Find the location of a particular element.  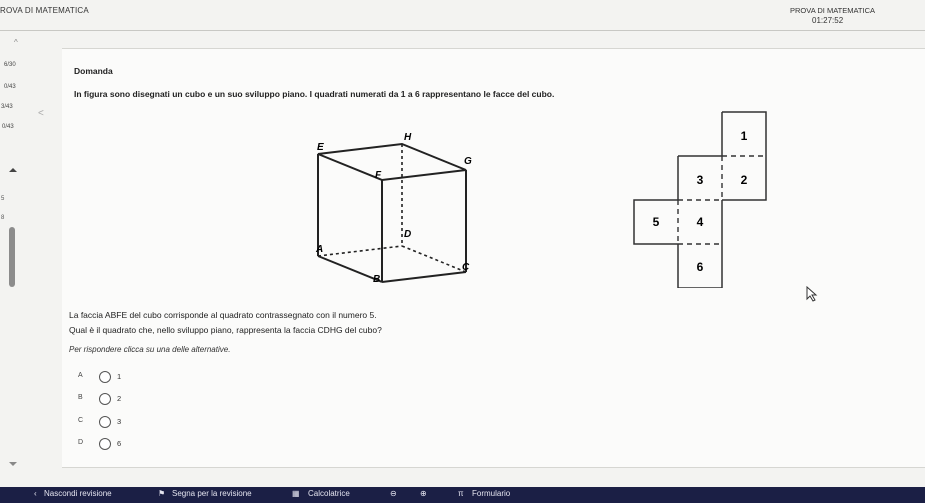

net-face-label: 5 is located at coordinates (656, 222).